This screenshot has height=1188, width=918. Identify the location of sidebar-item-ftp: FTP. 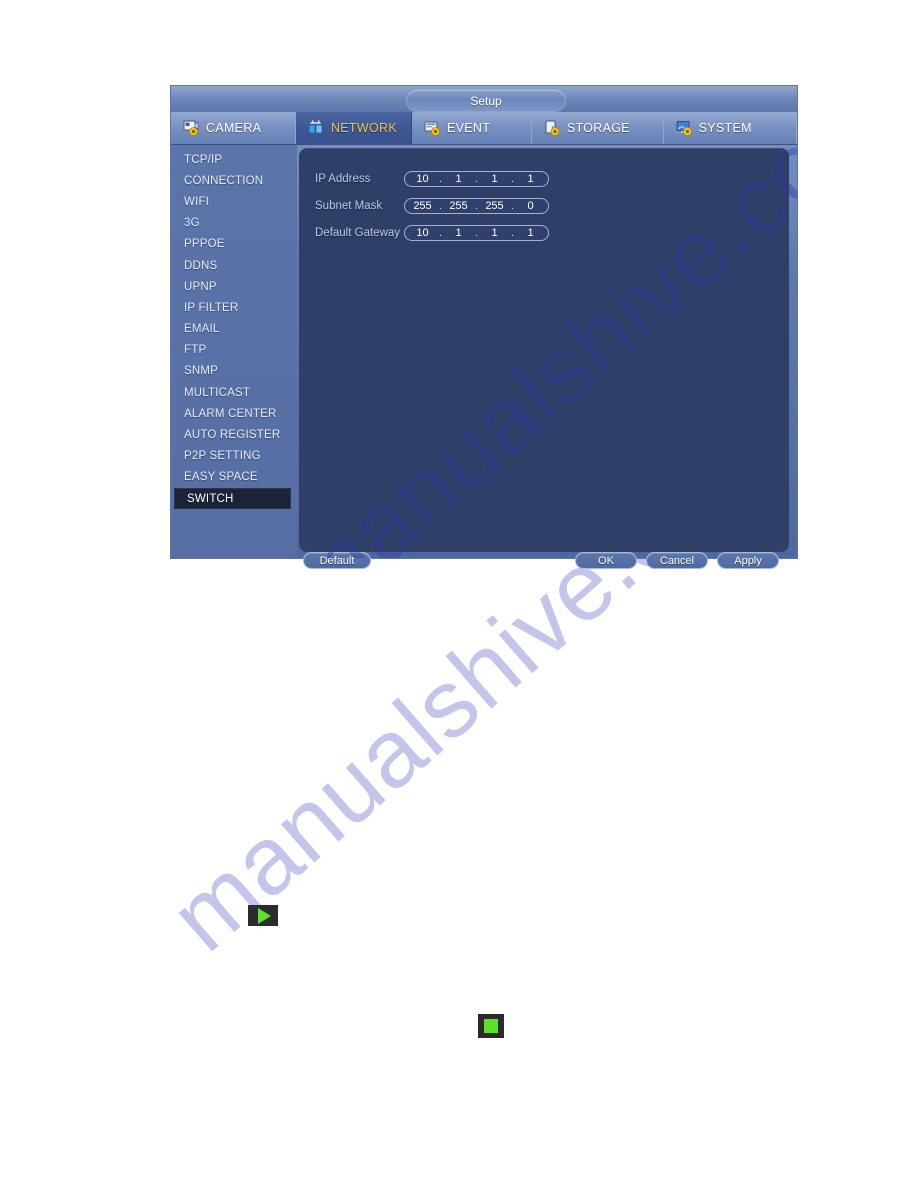
(234, 350).